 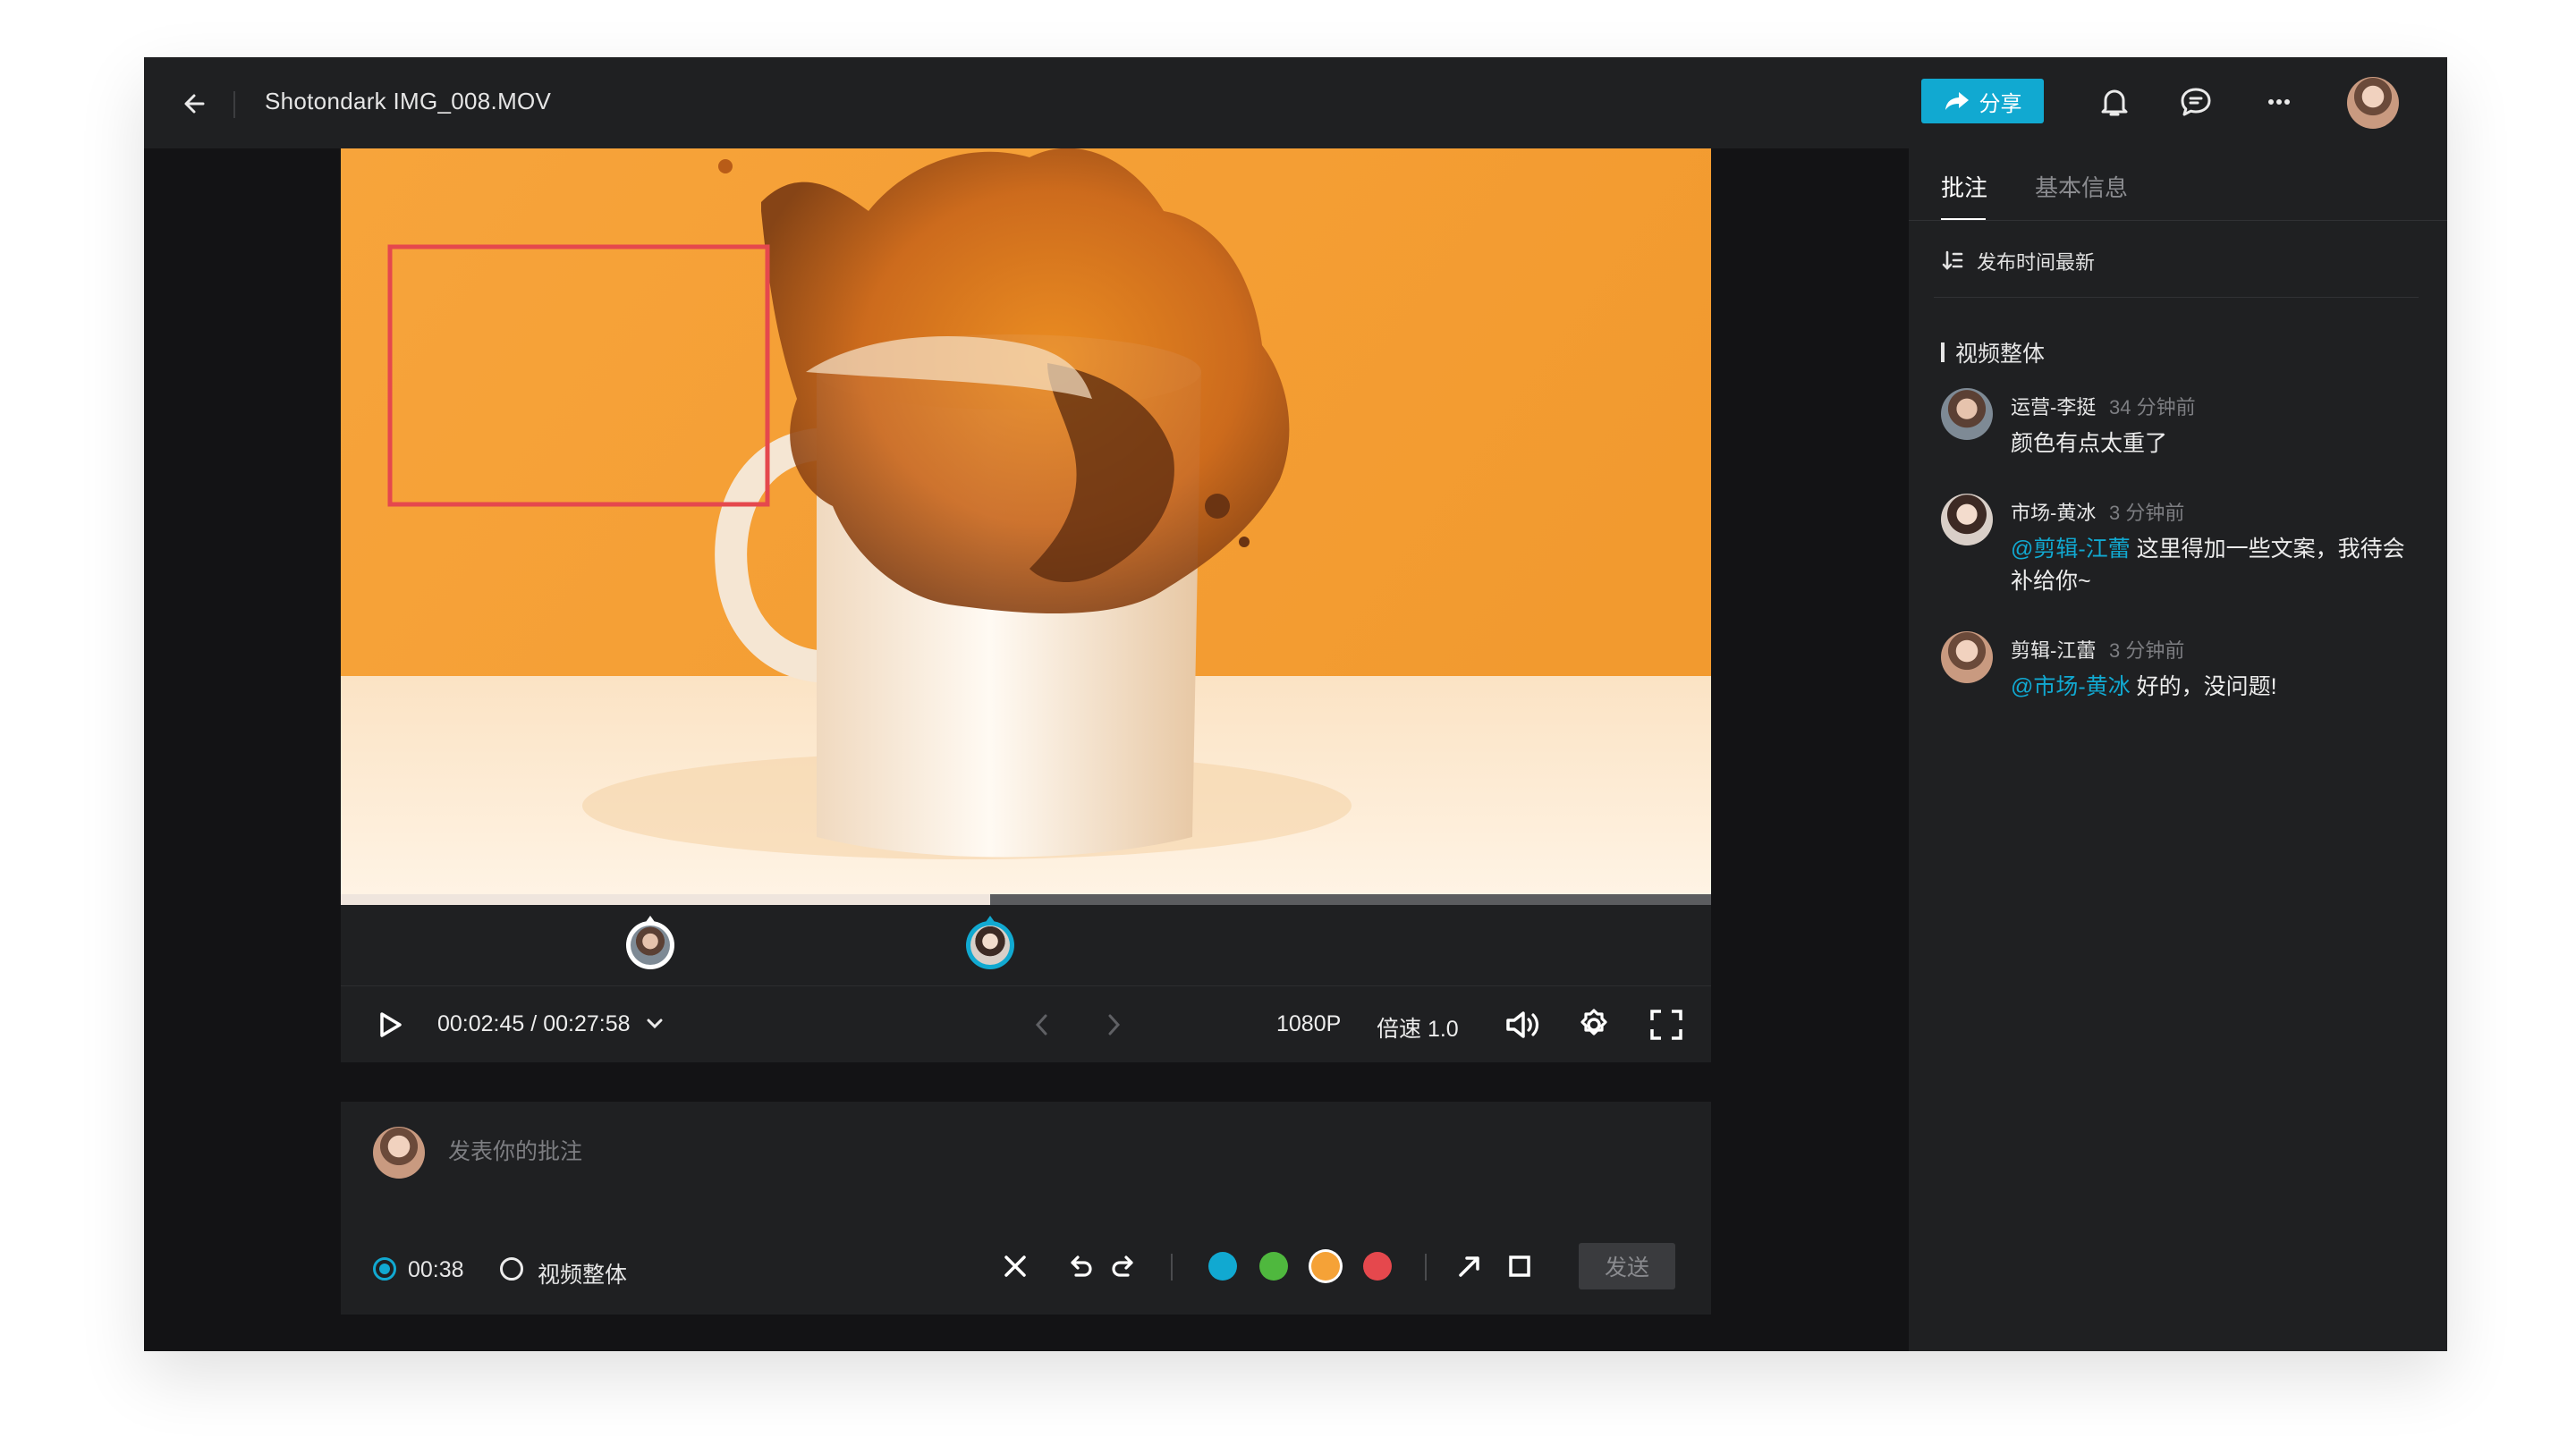 What do you see at coordinates (1943, 352) in the screenshot?
I see `section-bar` at bounding box center [1943, 352].